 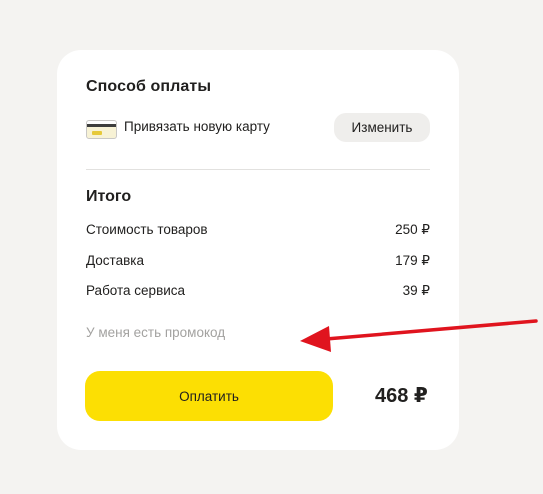 What do you see at coordinates (258, 169) in the screenshot?
I see `divider` at bounding box center [258, 169].